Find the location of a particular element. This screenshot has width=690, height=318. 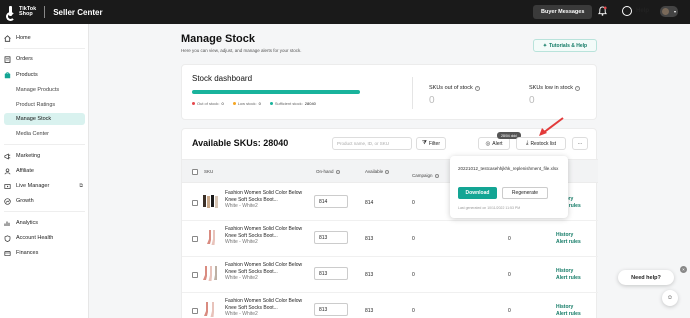

filter-button: ⧩ Filter is located at coordinates (431, 143).